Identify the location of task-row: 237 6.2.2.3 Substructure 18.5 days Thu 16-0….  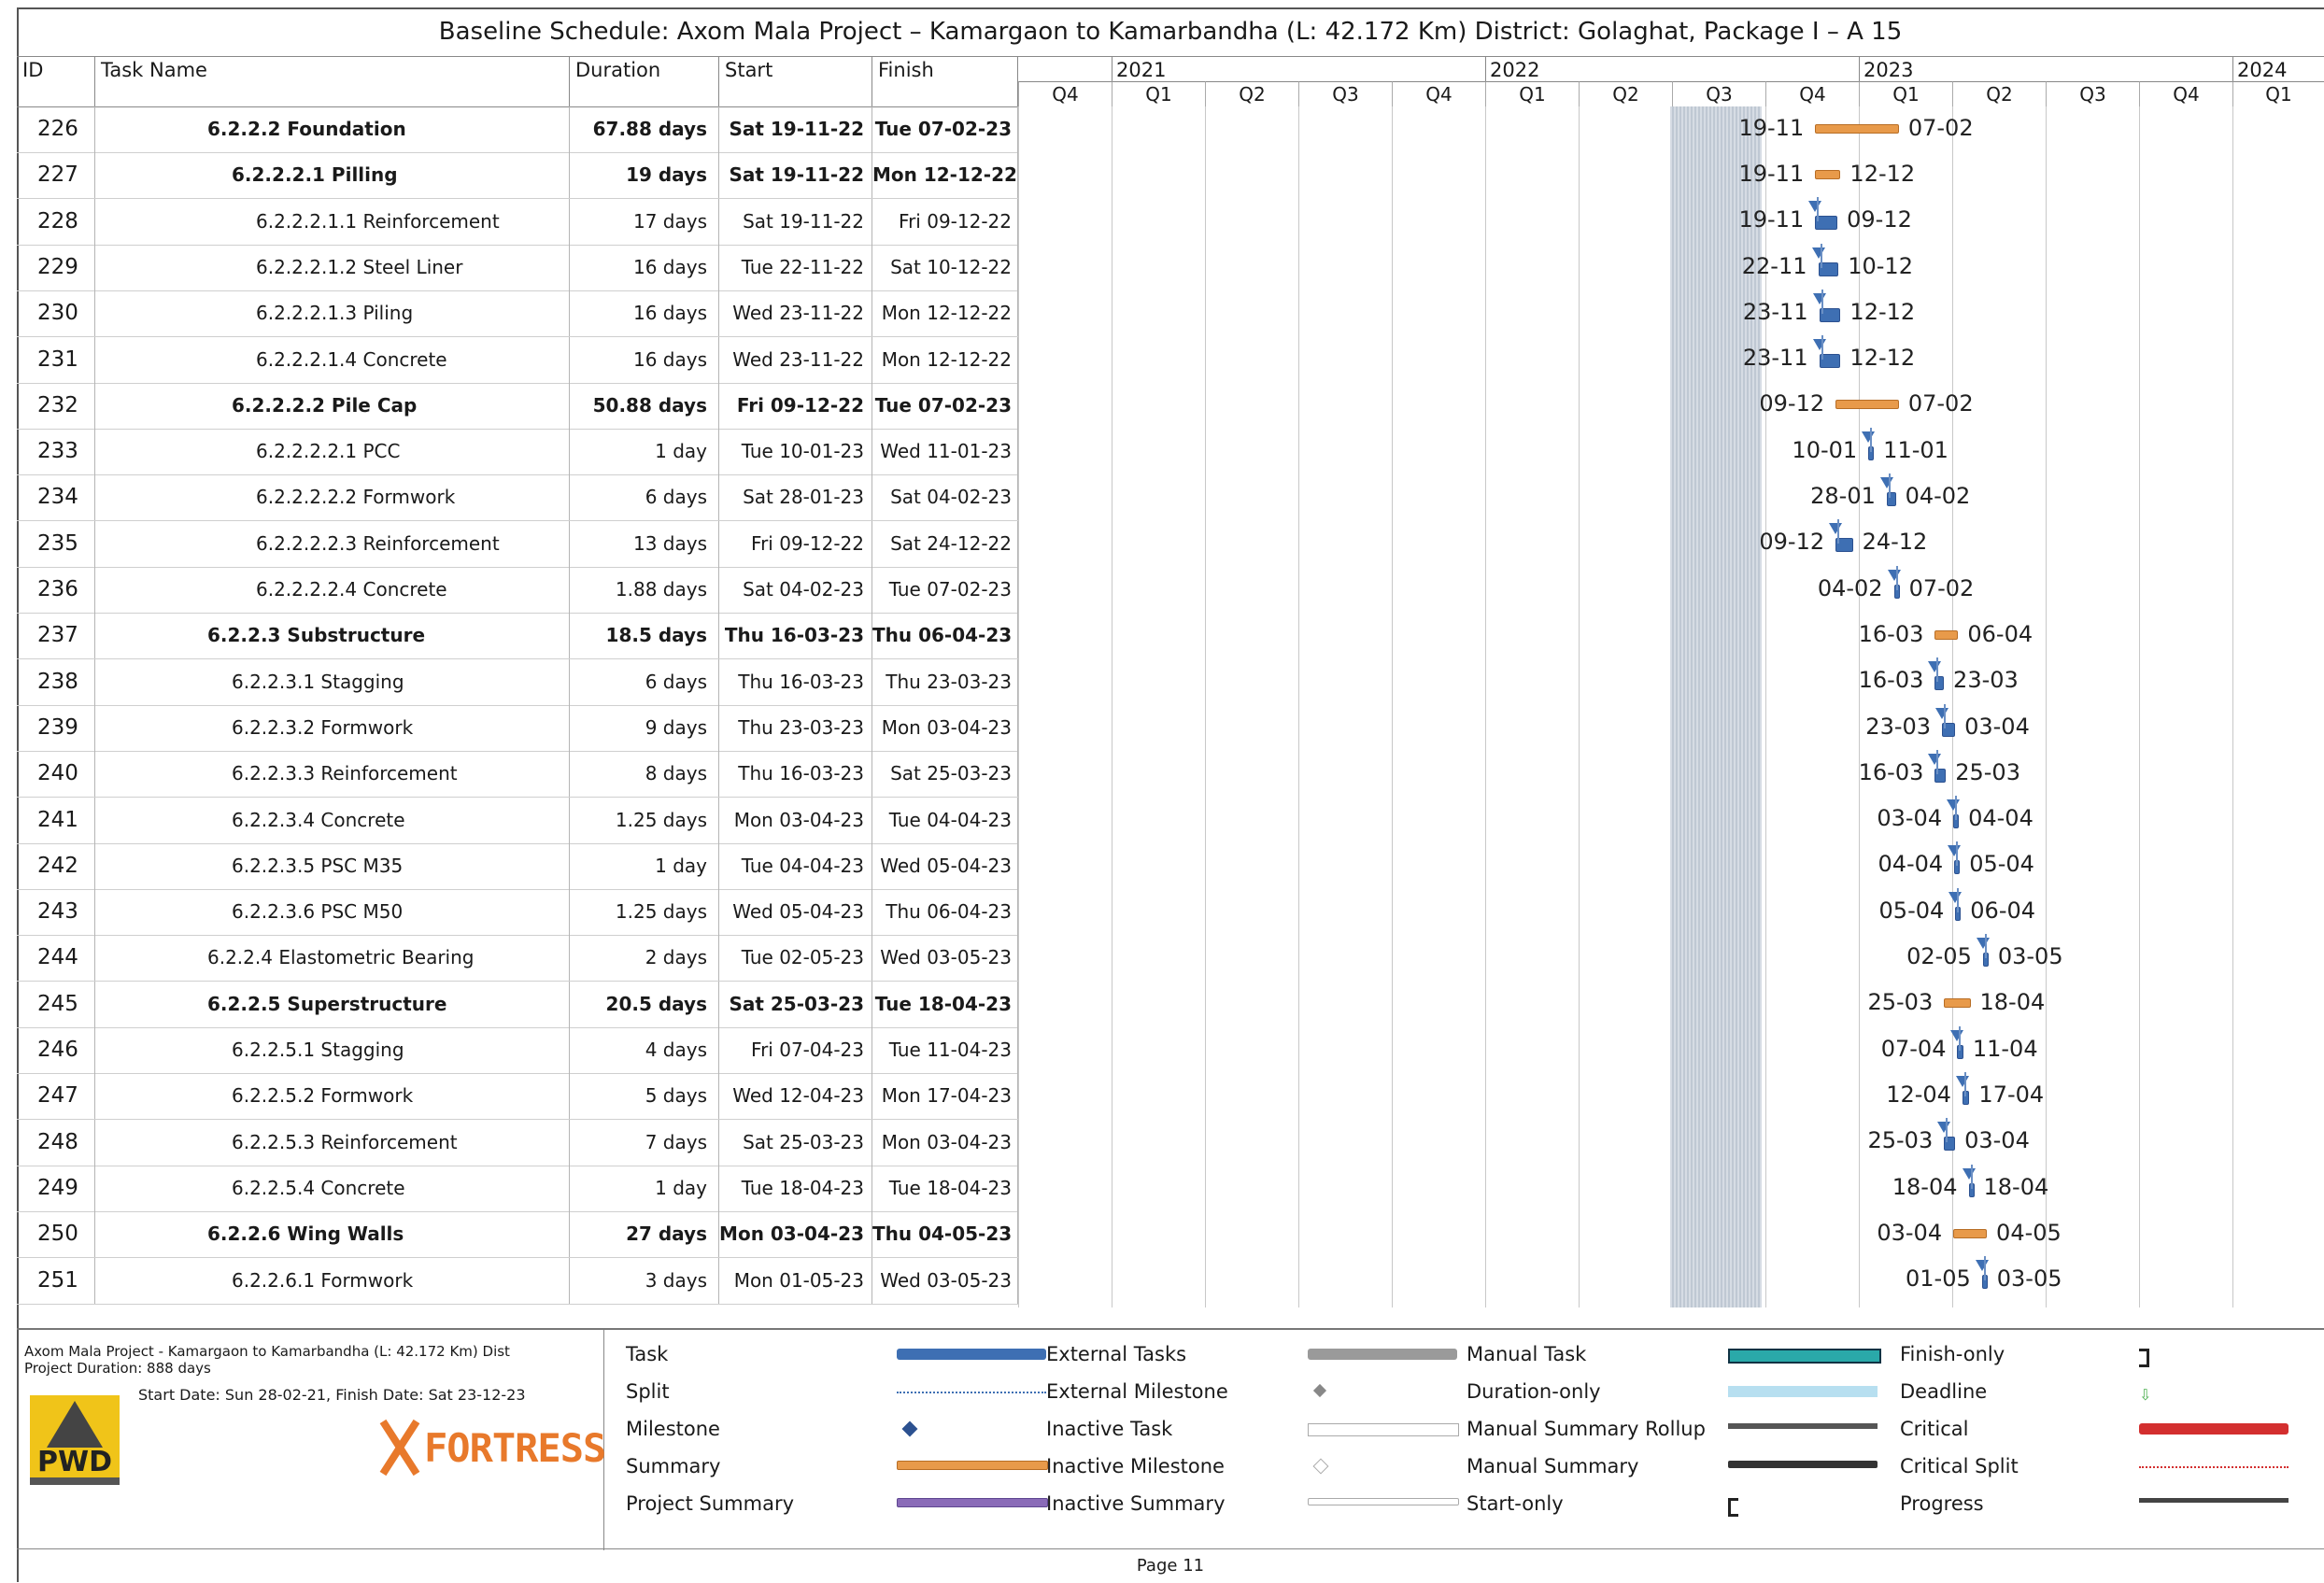
(517, 636).